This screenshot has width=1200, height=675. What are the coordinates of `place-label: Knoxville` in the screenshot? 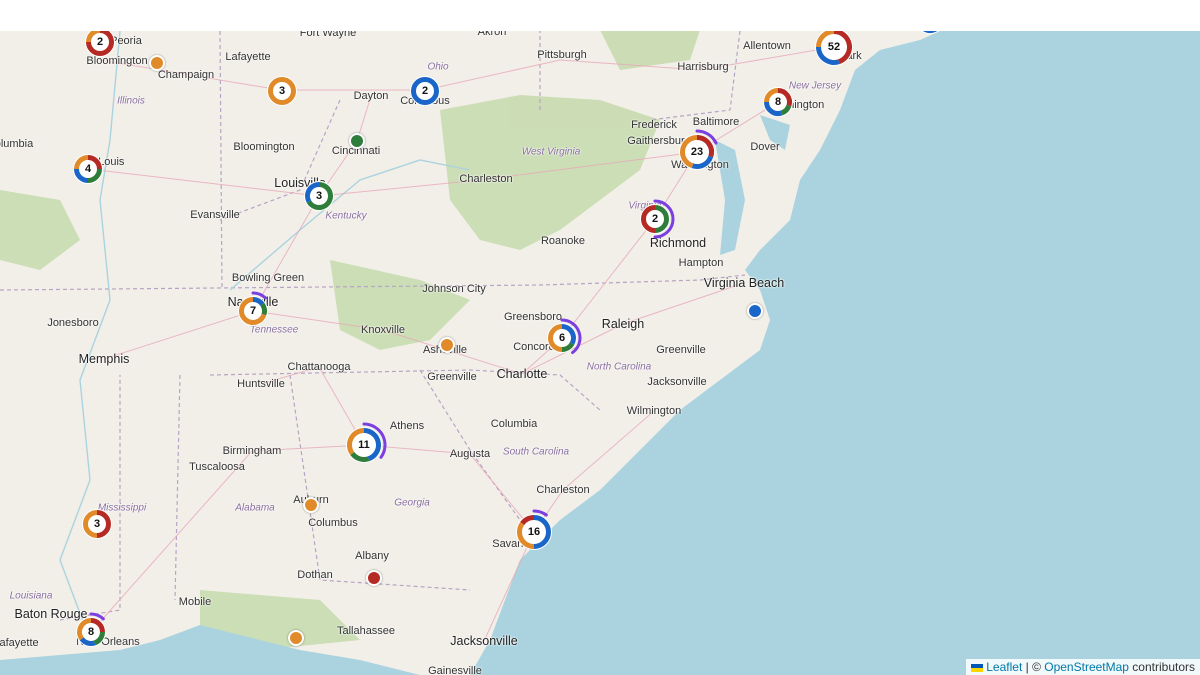 It's located at (383, 330).